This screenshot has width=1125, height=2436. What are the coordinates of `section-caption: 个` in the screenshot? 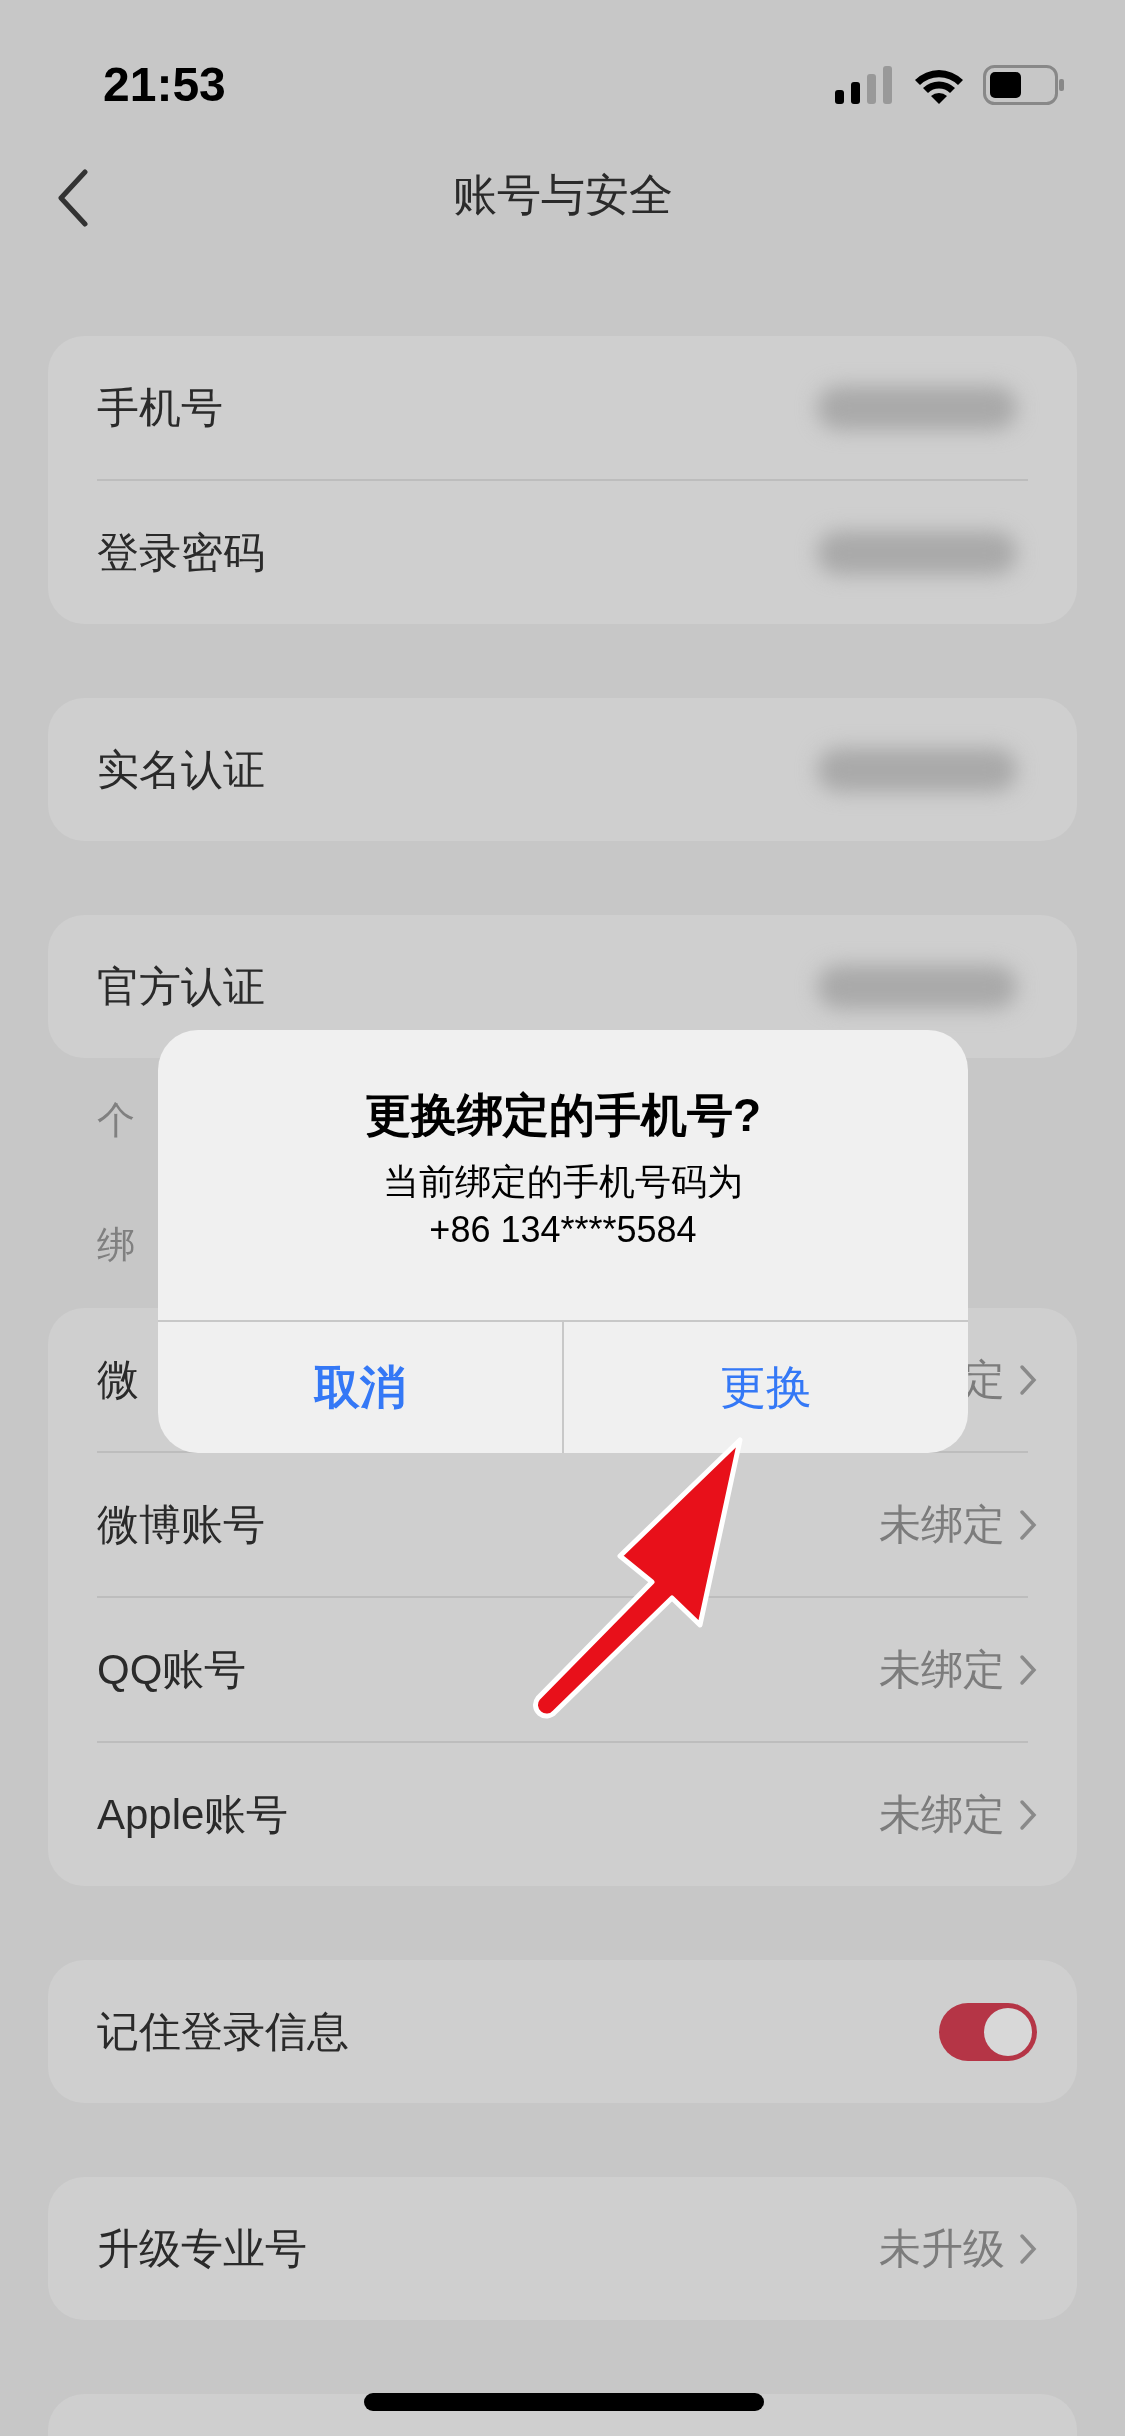 It's located at (116, 1120).